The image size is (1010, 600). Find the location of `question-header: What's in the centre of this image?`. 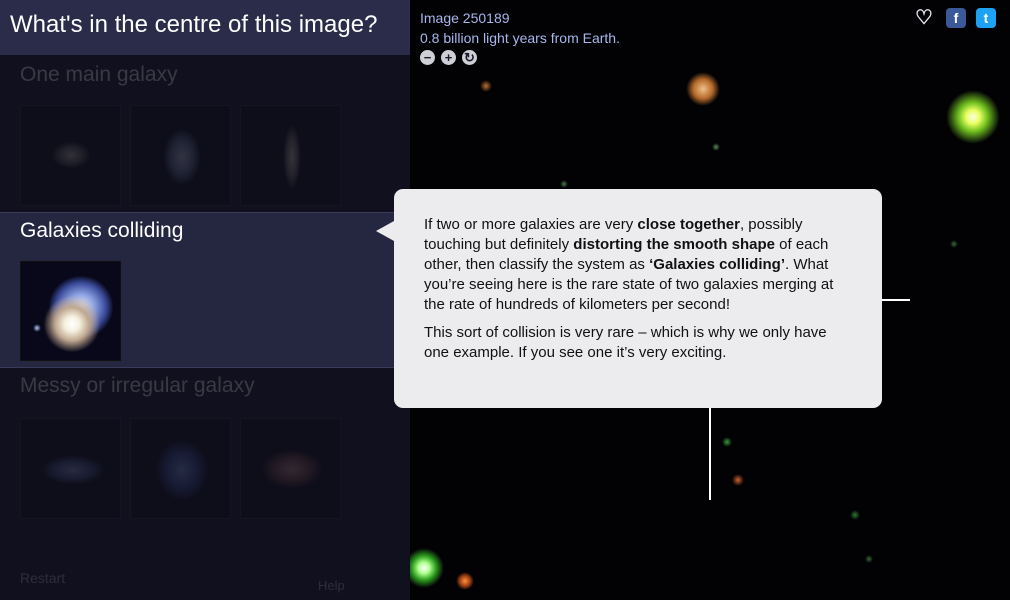

question-header: What's in the centre of this image? is located at coordinates (205, 27).